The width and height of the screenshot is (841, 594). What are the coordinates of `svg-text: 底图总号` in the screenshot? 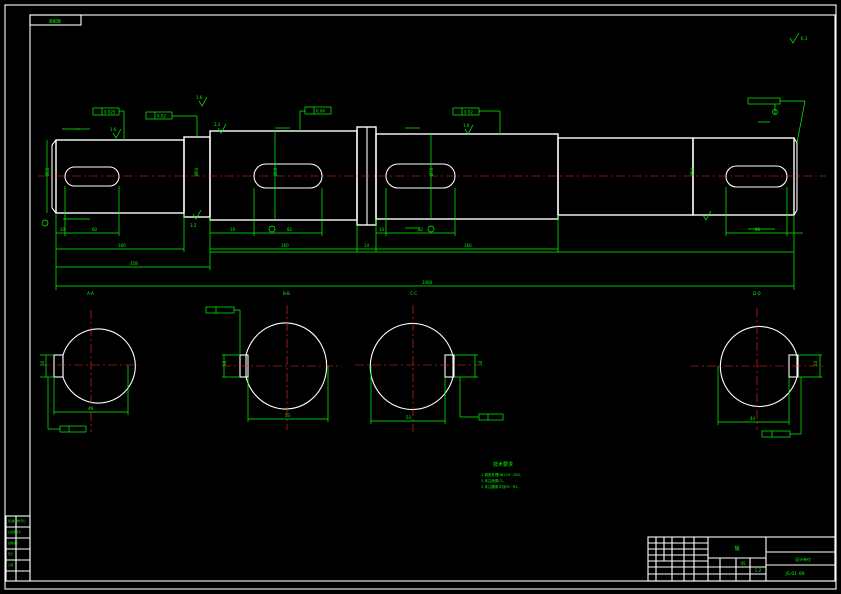 It's located at (13, 543).